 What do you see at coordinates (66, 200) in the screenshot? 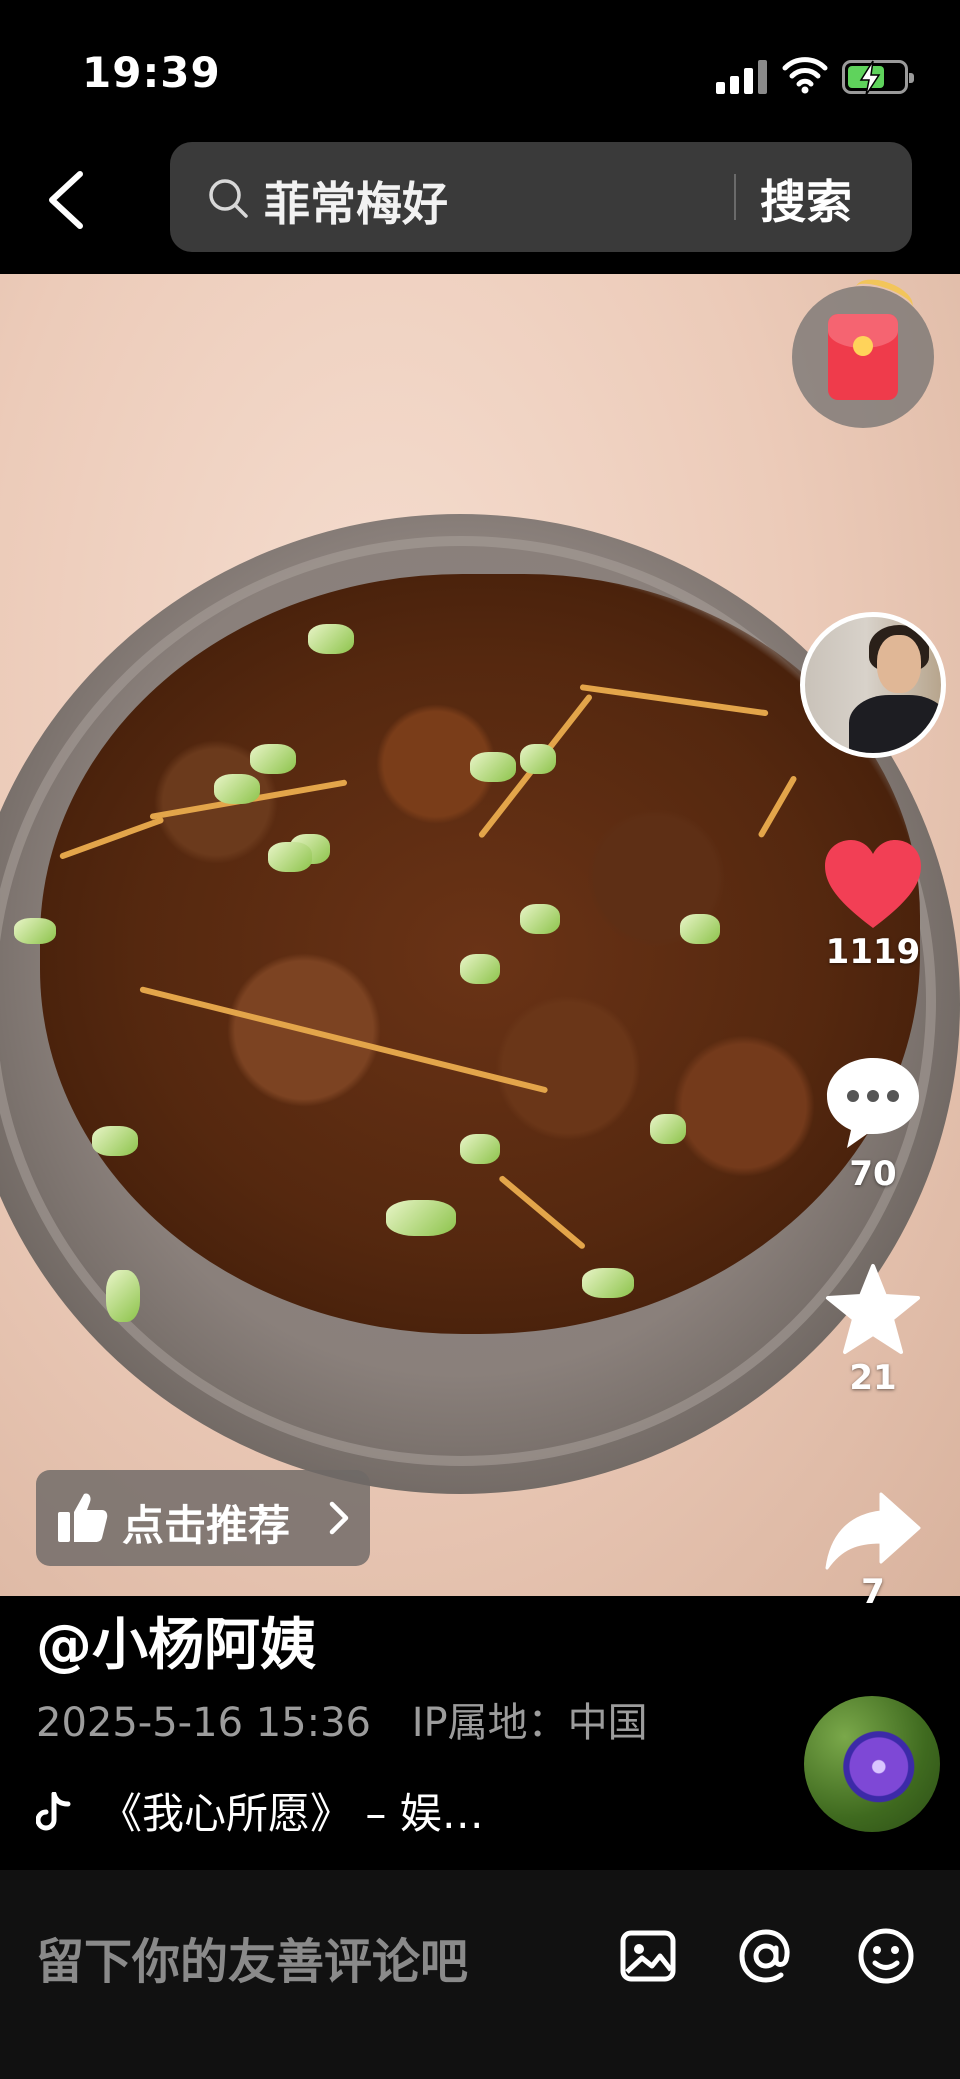
I see `back-icon` at bounding box center [66, 200].